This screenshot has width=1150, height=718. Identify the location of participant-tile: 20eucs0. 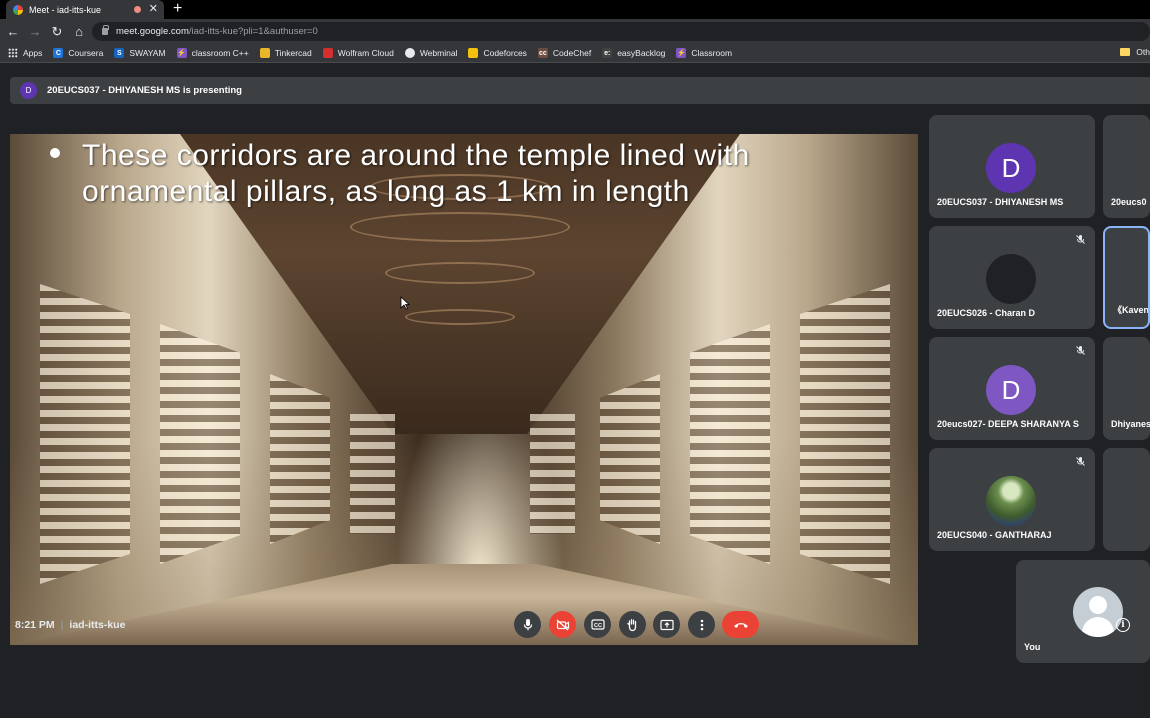
(1126, 166).